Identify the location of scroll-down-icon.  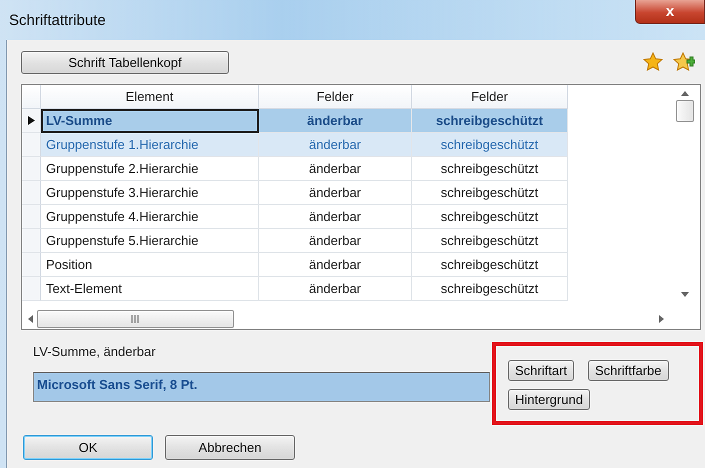
(685, 294).